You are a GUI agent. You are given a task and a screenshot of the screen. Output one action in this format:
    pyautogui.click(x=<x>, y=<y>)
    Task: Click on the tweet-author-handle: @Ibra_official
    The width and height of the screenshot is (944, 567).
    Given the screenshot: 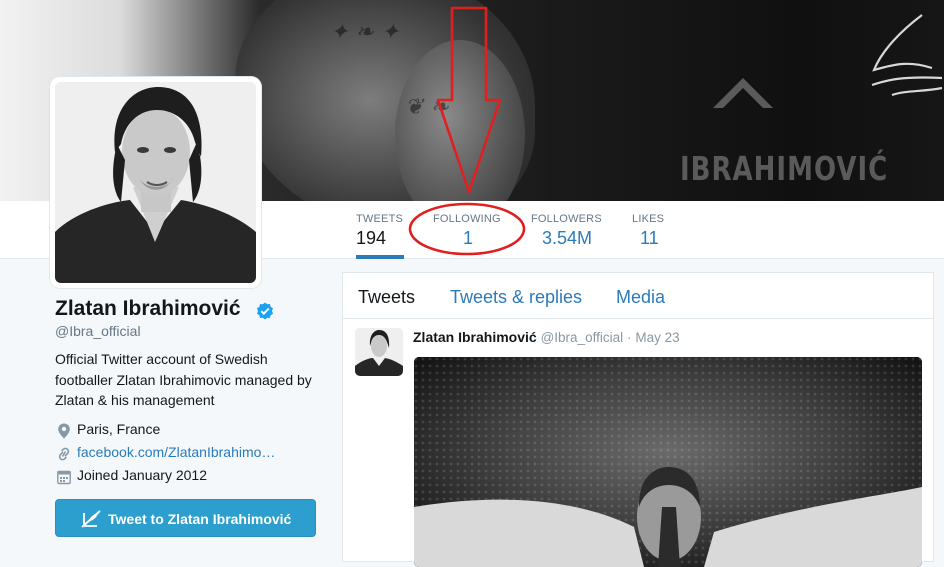 What is the action you would take?
    pyautogui.click(x=582, y=337)
    